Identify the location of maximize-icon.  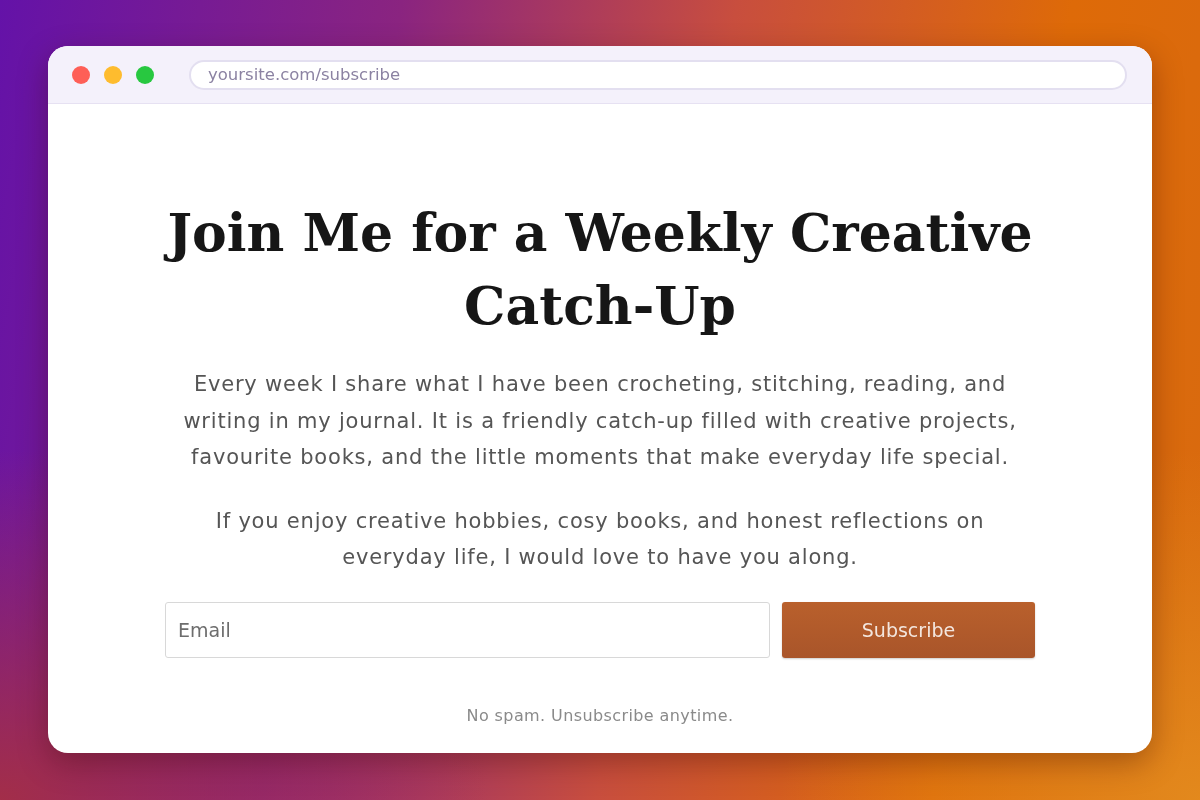
(145, 74).